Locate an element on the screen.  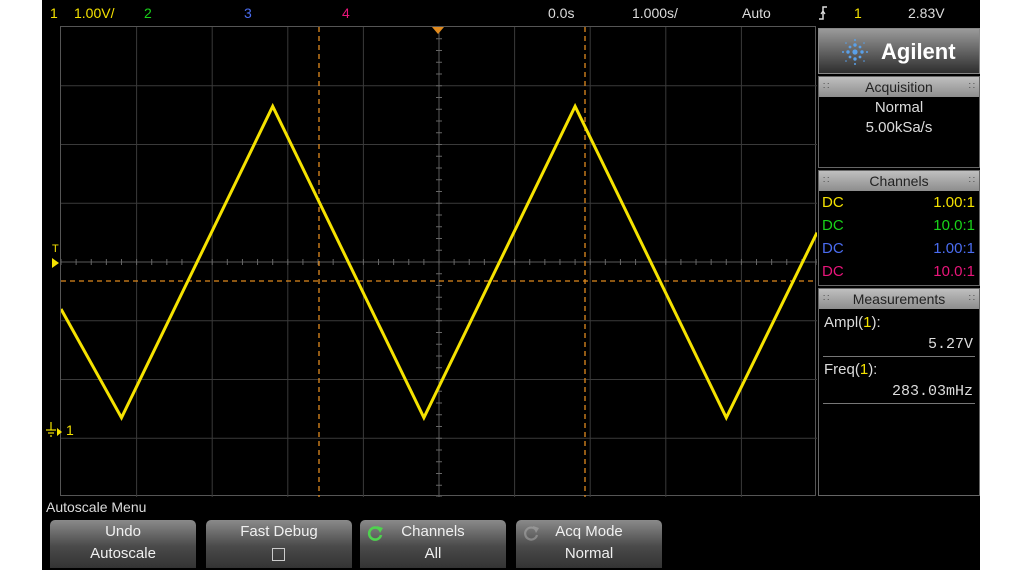
trigger-level: 2.83V is located at coordinates (926, 13).